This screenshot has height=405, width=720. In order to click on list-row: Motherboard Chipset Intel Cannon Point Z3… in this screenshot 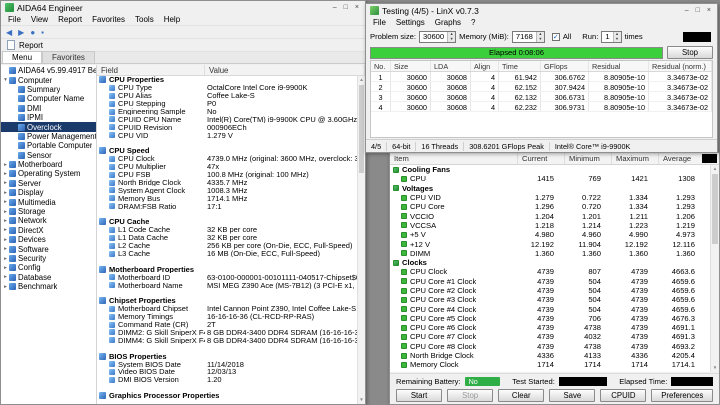, I will do `click(227, 309)`.